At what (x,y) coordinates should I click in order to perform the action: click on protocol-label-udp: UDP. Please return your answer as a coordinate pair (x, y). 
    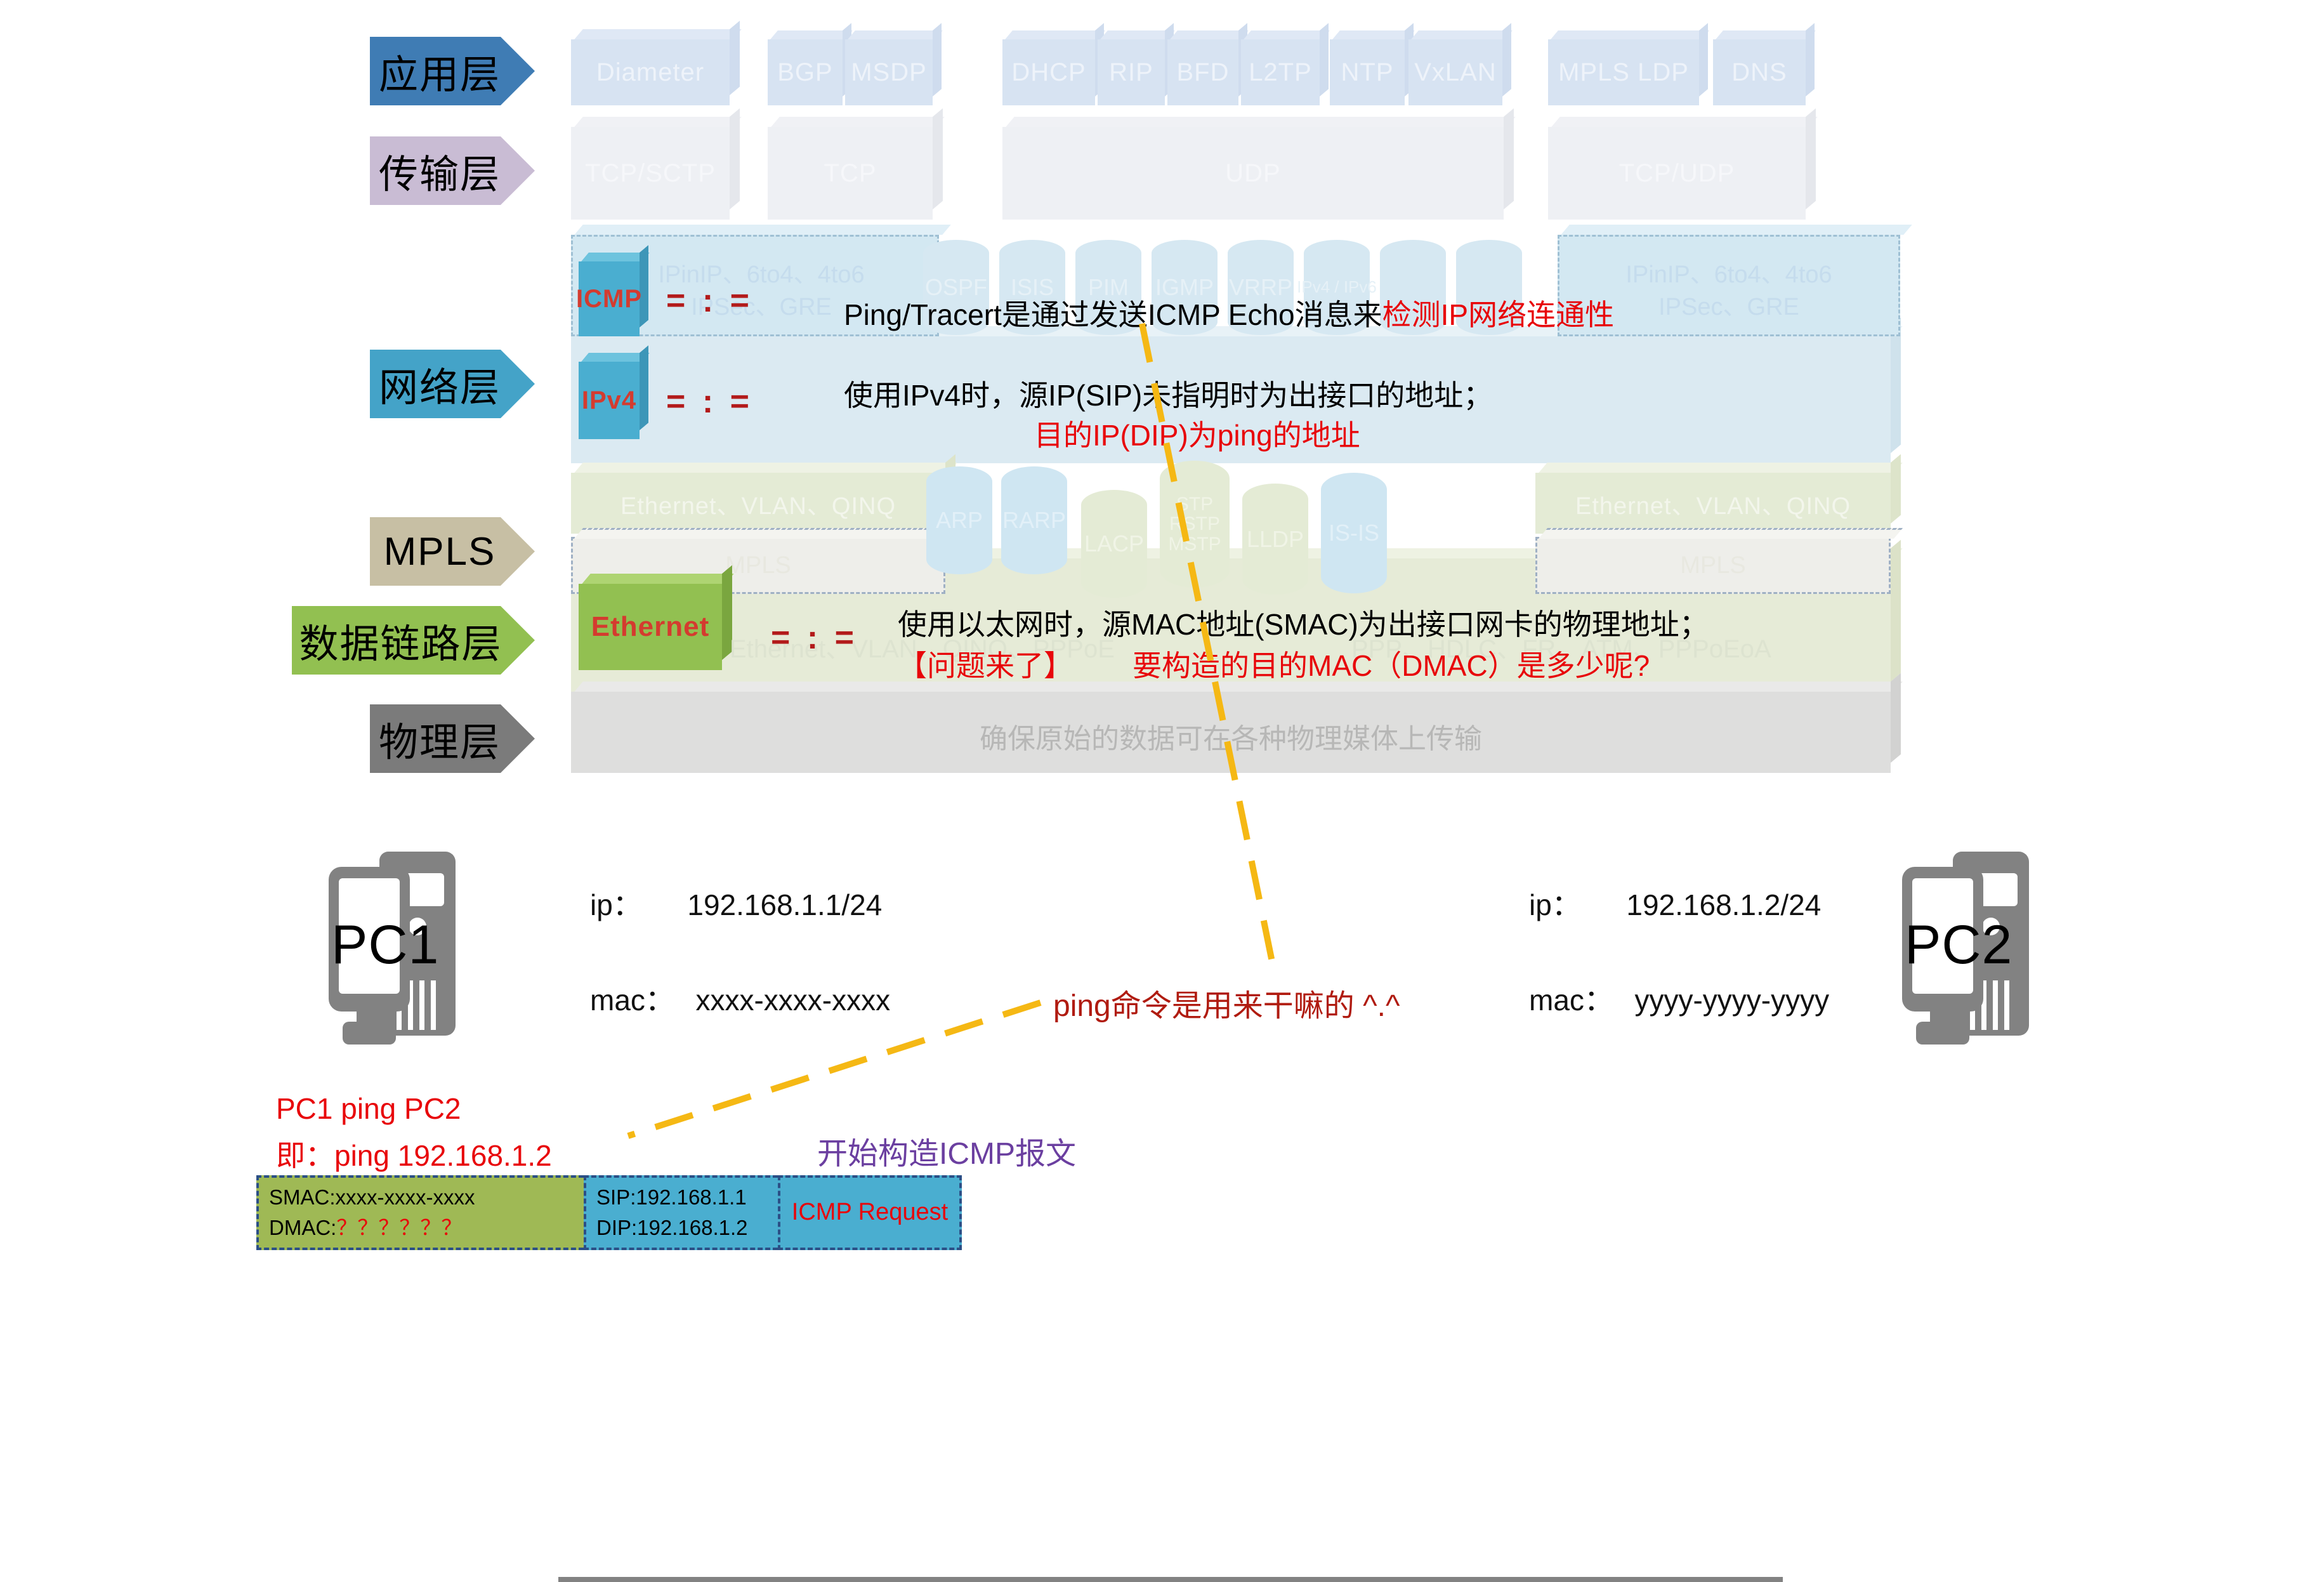
    Looking at the image, I should click on (1253, 174).